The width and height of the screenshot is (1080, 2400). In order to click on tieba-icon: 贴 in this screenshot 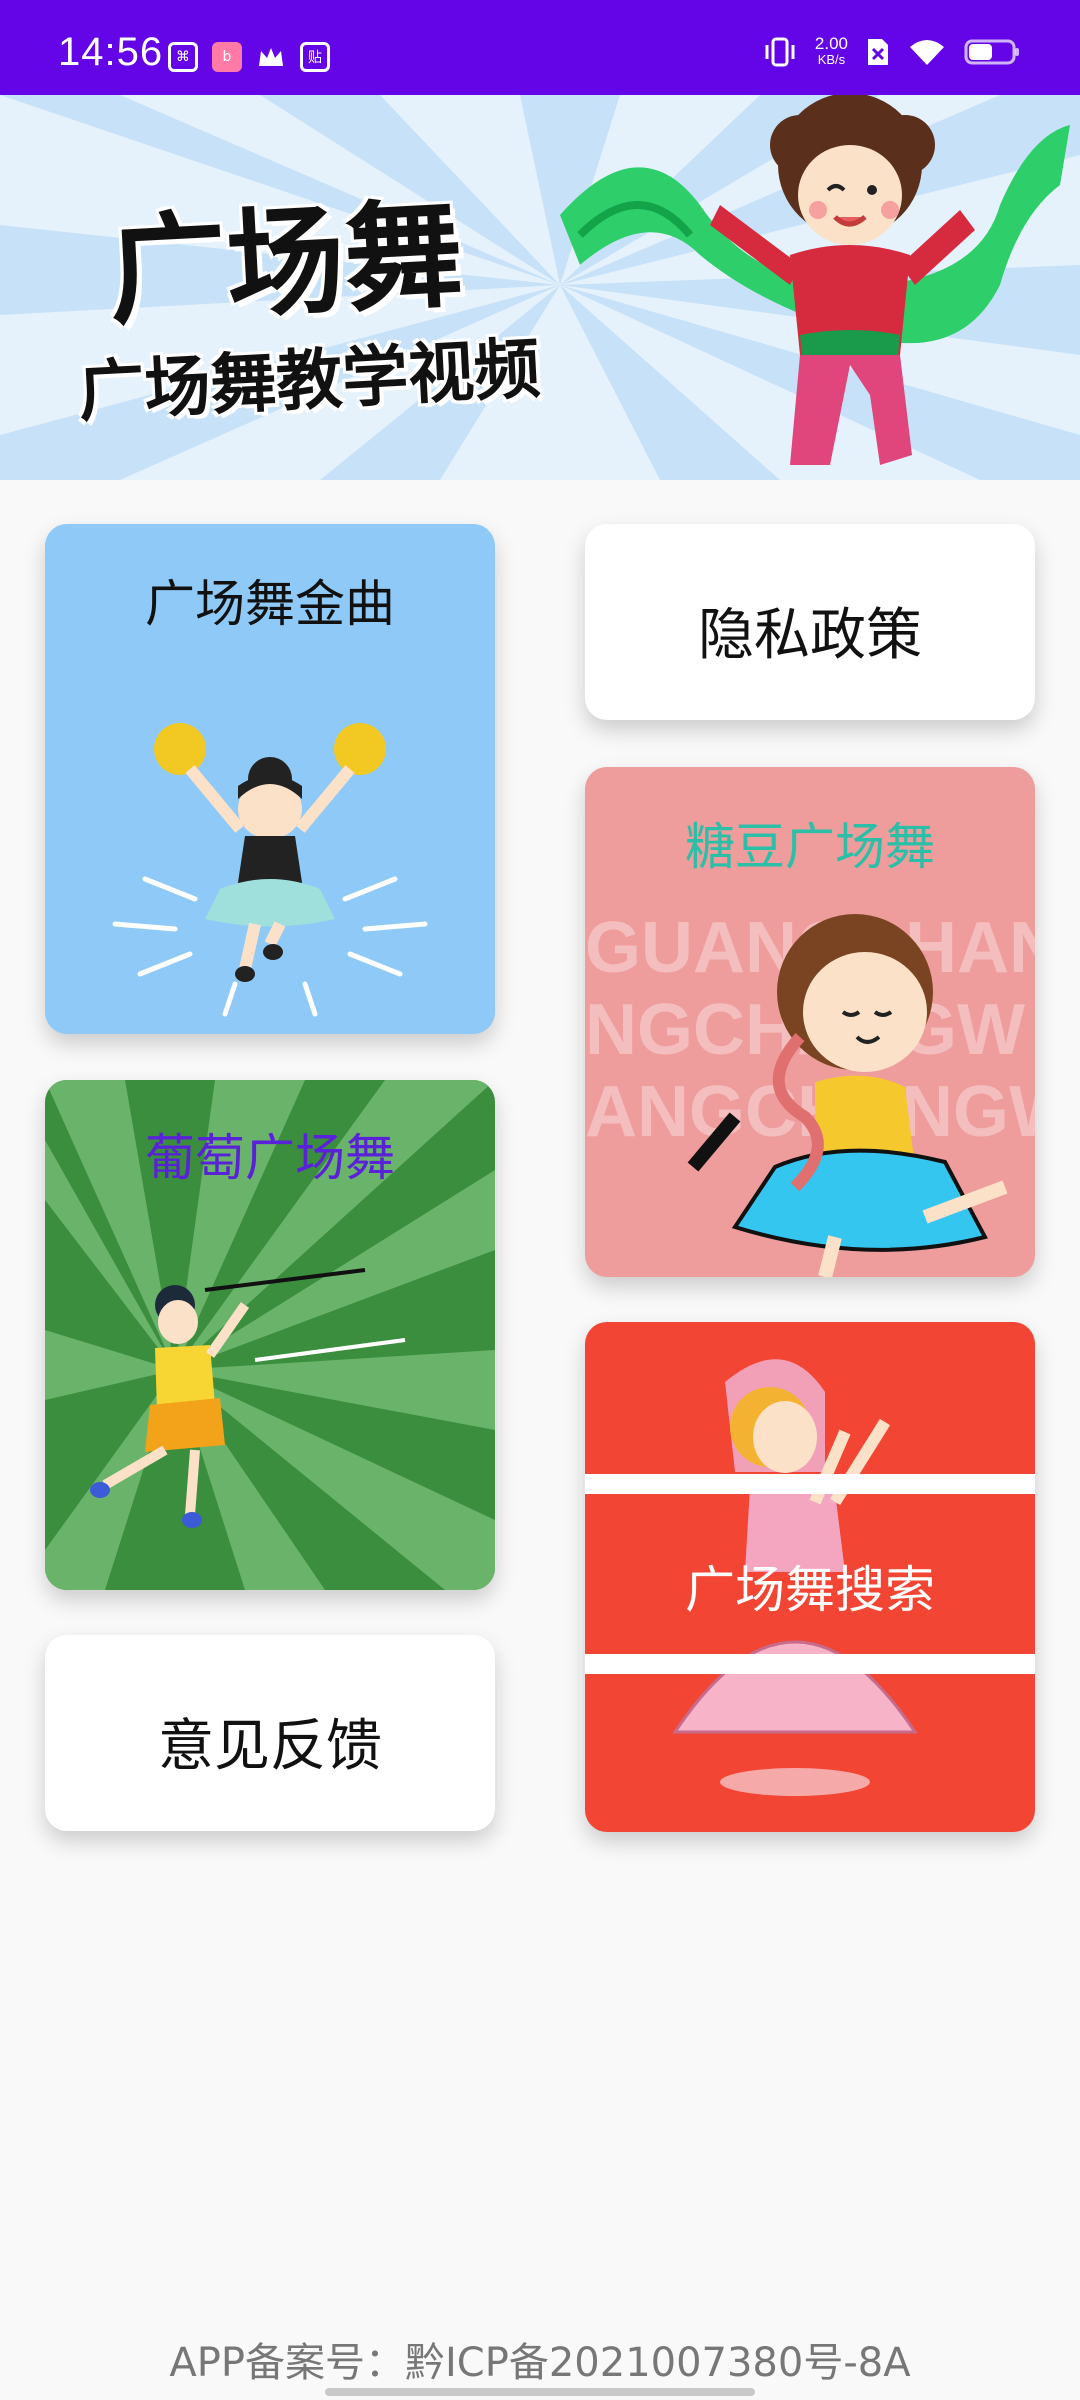, I will do `click(315, 57)`.